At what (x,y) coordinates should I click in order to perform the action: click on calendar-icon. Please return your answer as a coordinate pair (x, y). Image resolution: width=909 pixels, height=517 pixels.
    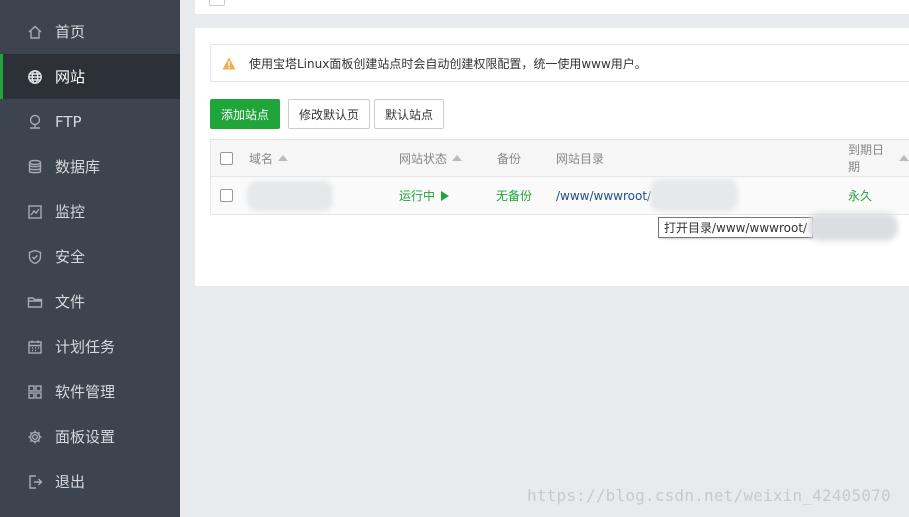
    Looking at the image, I should click on (35, 347).